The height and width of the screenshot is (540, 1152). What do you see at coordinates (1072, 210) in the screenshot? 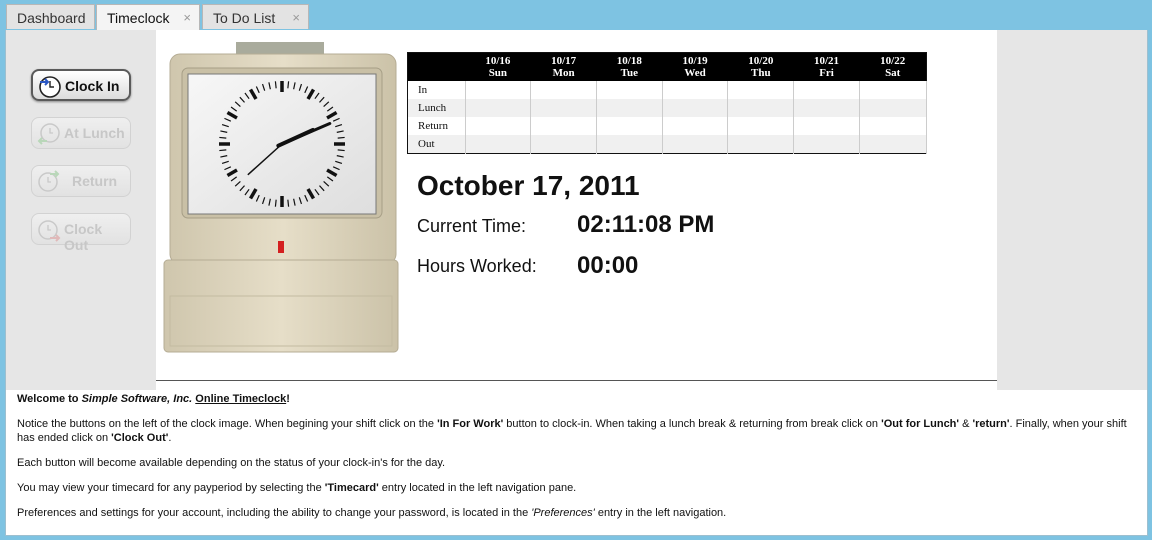
I see `right-pane` at bounding box center [1072, 210].